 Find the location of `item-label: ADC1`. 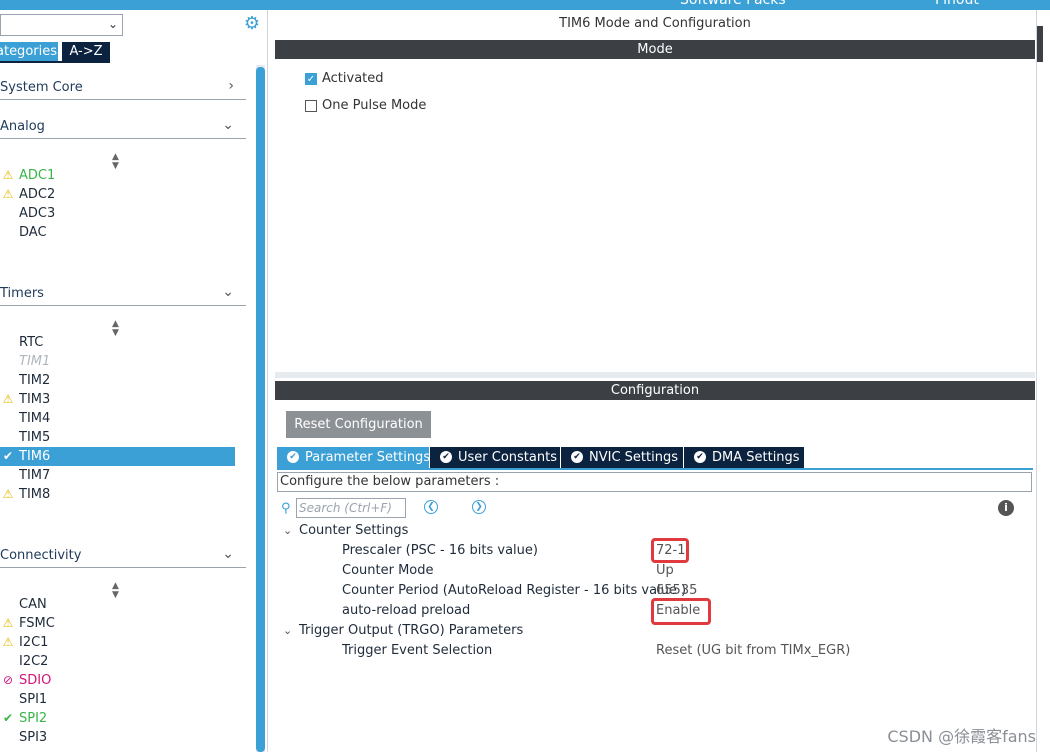

item-label: ADC1 is located at coordinates (37, 175).